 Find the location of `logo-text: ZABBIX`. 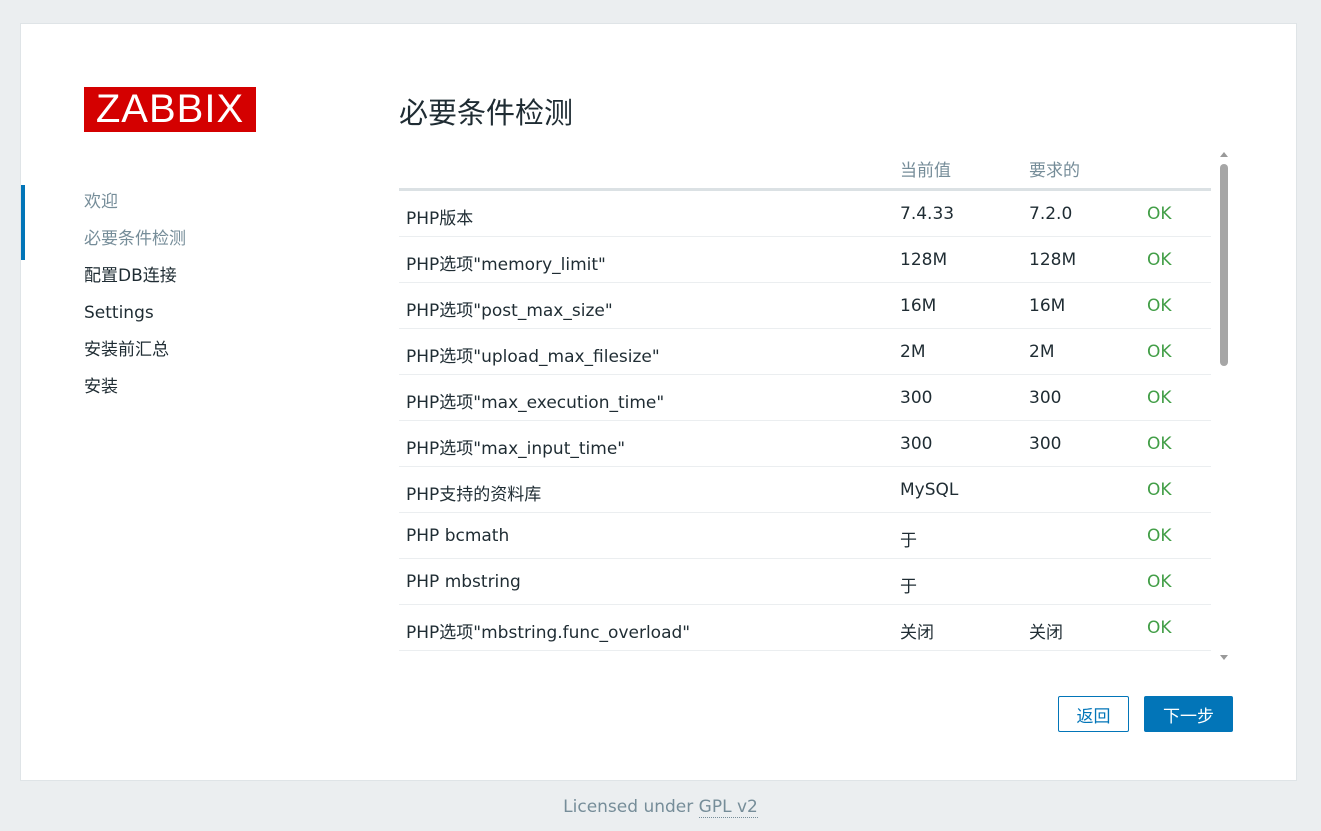

logo-text: ZABBIX is located at coordinates (170, 109).